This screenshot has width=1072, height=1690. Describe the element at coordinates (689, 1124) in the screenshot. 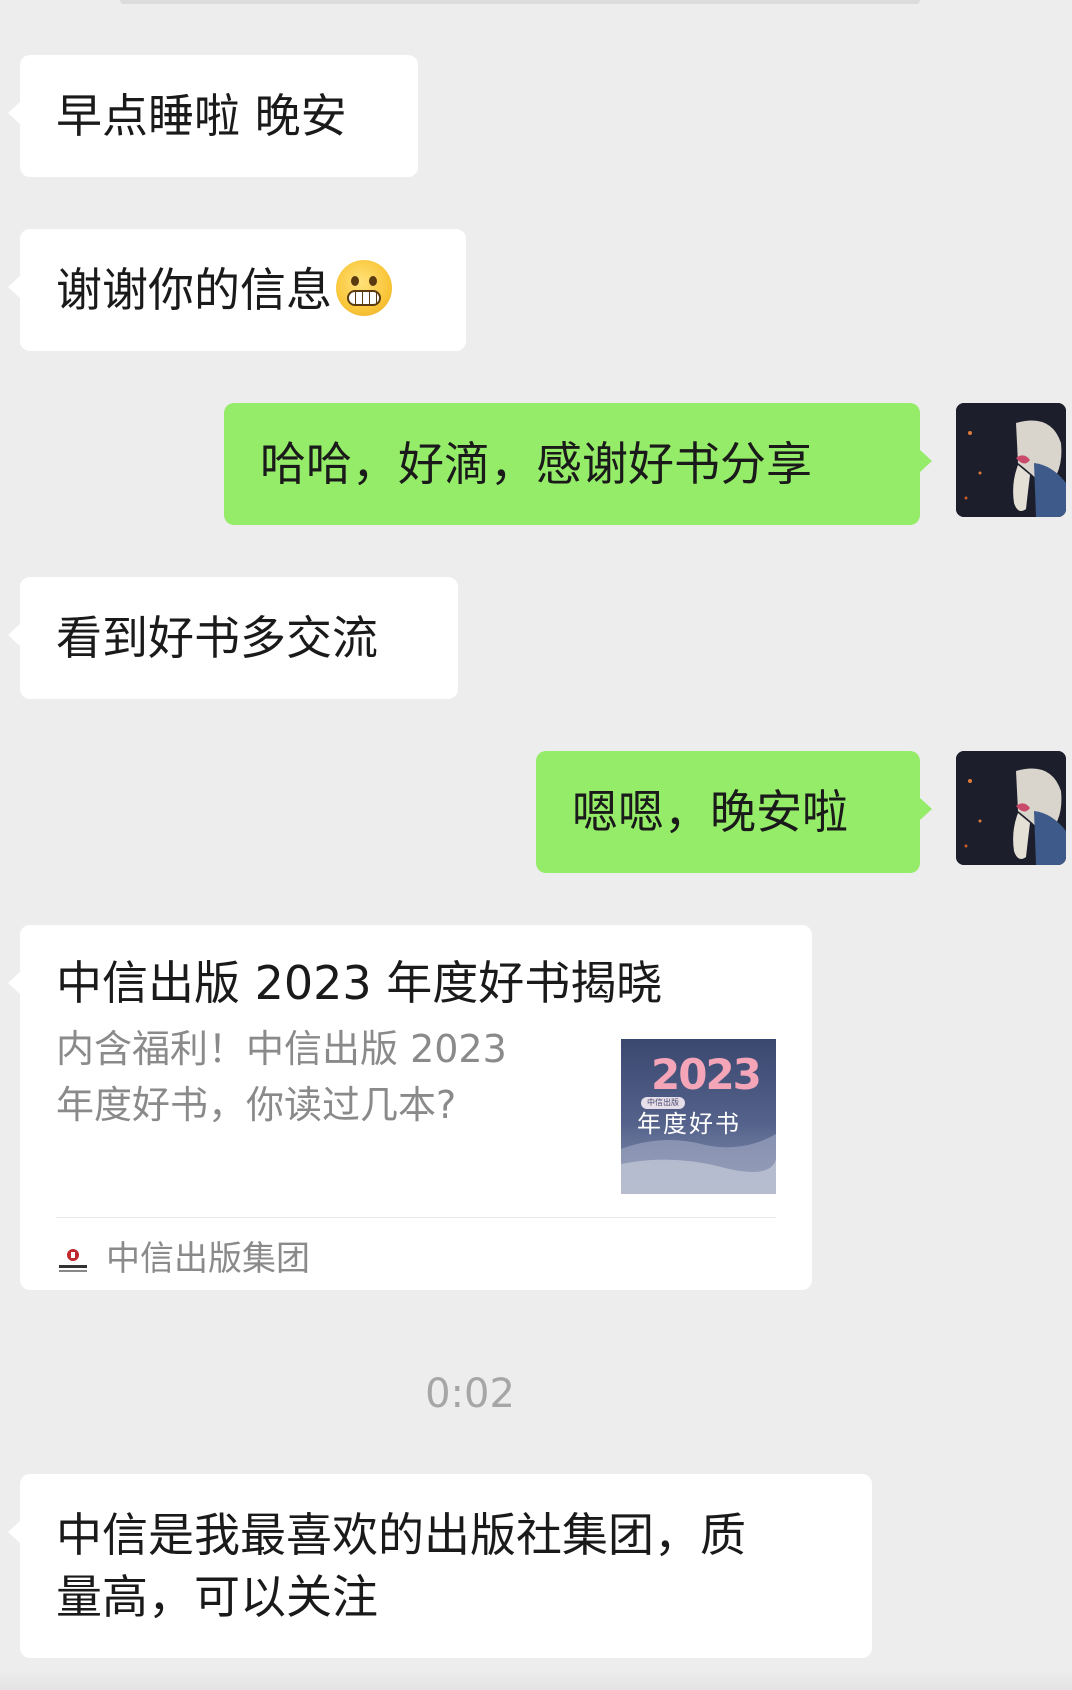

I see `thumbnail-subtitle: 年度好书` at that location.